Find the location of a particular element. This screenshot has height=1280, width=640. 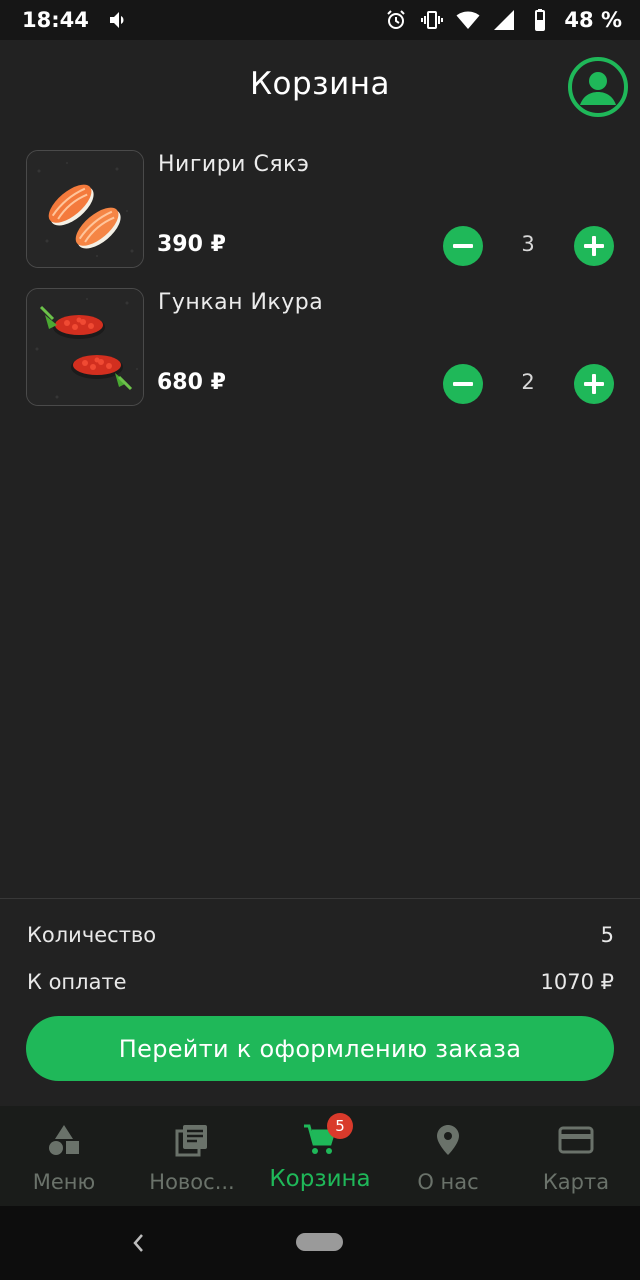

battery-icon is located at coordinates (540, 20).